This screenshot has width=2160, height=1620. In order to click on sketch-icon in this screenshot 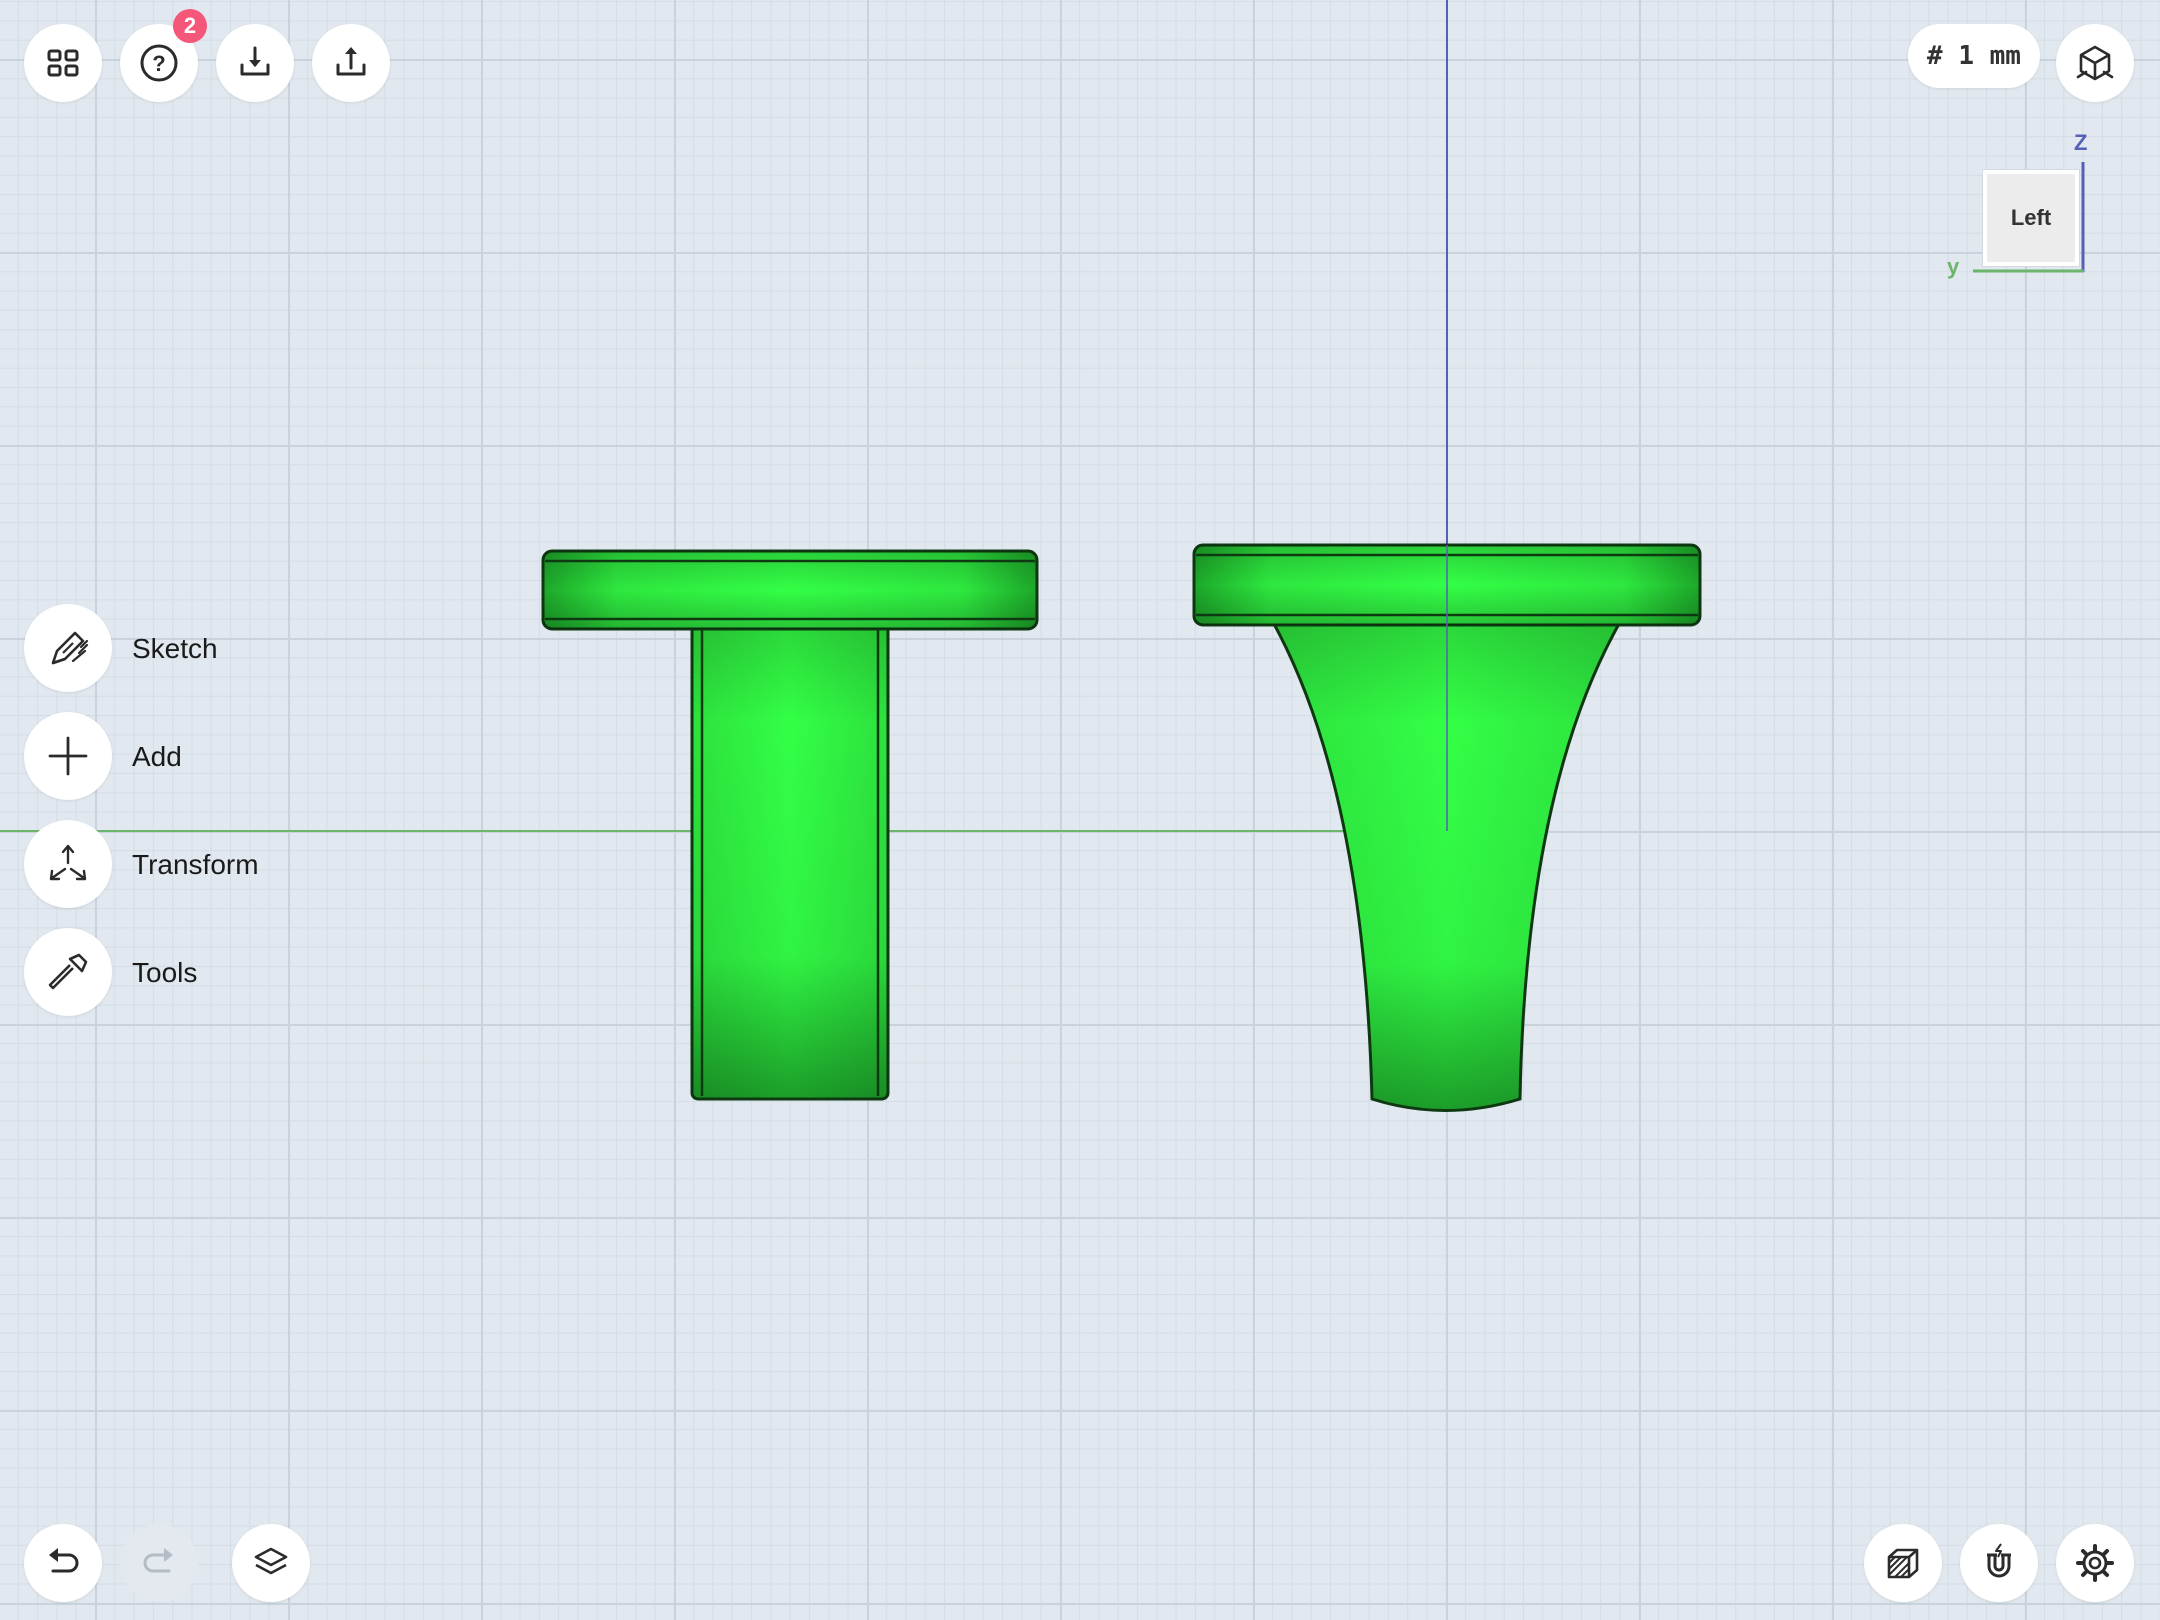, I will do `click(70, 648)`.